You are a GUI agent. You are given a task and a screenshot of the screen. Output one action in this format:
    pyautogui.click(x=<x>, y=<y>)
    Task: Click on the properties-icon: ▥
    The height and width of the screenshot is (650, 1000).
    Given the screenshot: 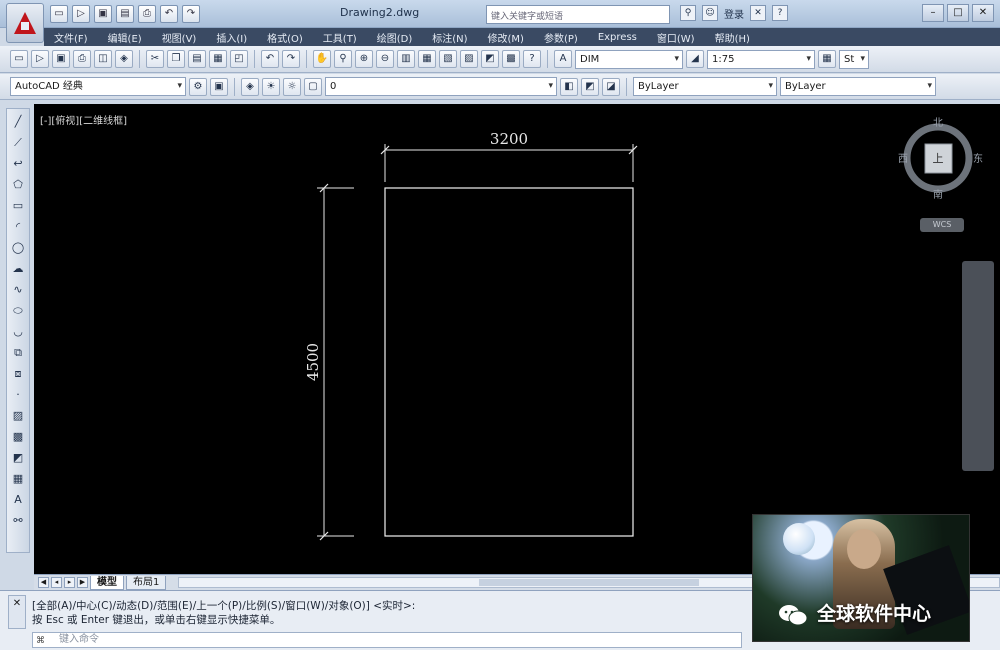 What is the action you would take?
    pyautogui.click(x=406, y=59)
    